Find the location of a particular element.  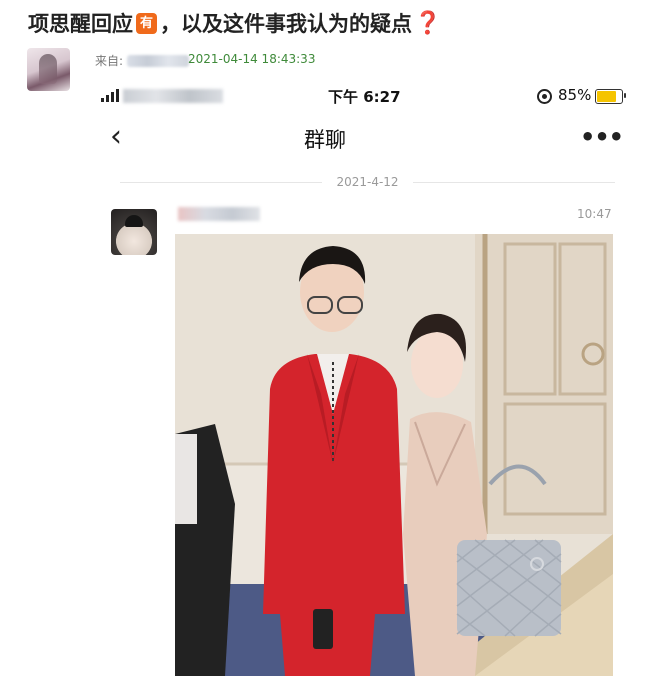

from-label: 来自: is located at coordinates (109, 61).